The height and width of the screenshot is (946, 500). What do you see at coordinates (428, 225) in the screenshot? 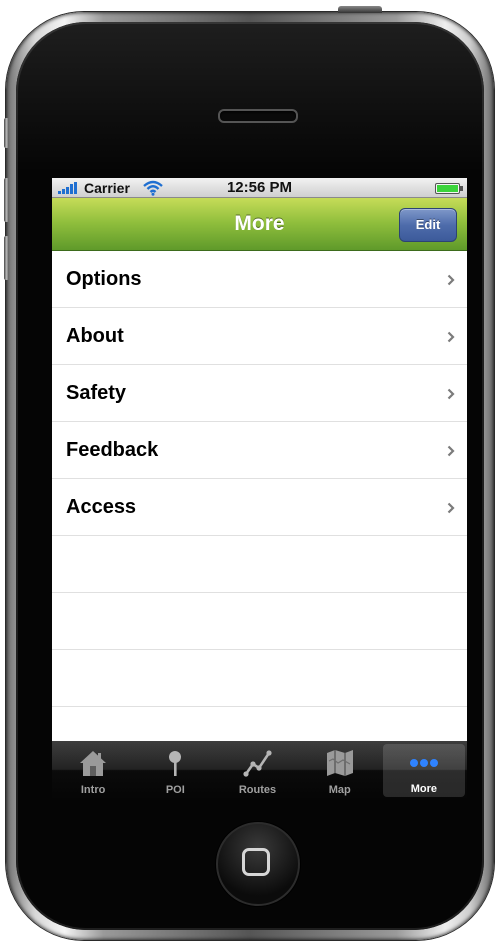
I see `edit-button: Edit` at bounding box center [428, 225].